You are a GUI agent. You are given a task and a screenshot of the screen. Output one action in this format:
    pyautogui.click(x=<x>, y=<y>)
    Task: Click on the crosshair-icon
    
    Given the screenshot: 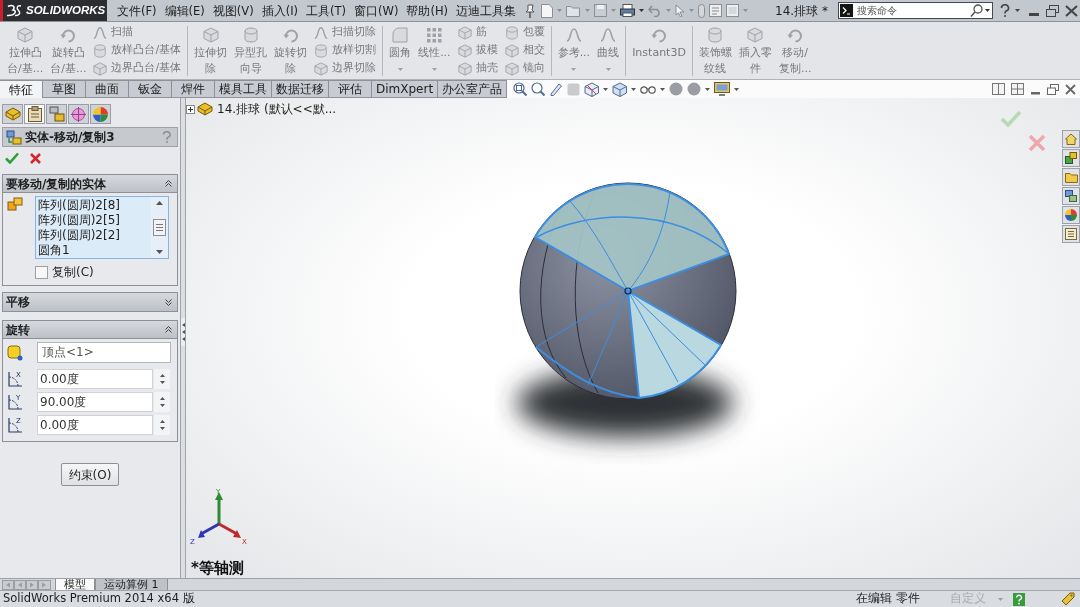 What is the action you would take?
    pyautogui.click(x=78, y=114)
    